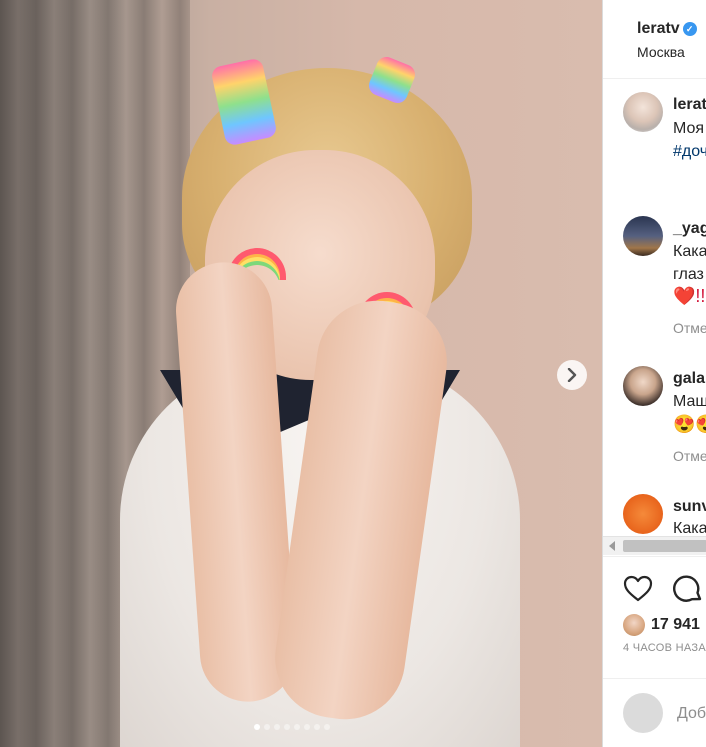  What do you see at coordinates (634, 625) in the screenshot?
I see `liker-avatar` at bounding box center [634, 625].